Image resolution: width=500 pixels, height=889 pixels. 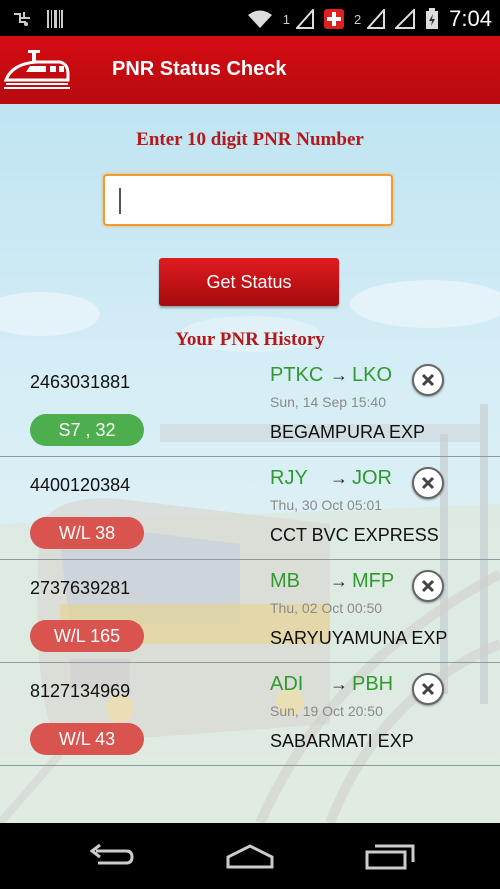 What do you see at coordinates (285, 581) in the screenshot?
I see `from-station: MB` at bounding box center [285, 581].